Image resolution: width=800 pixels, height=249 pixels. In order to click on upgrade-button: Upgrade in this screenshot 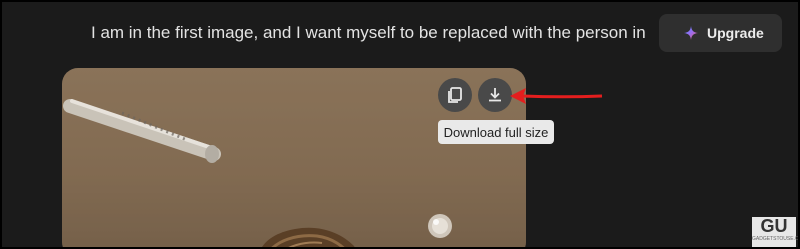, I will do `click(720, 33)`.